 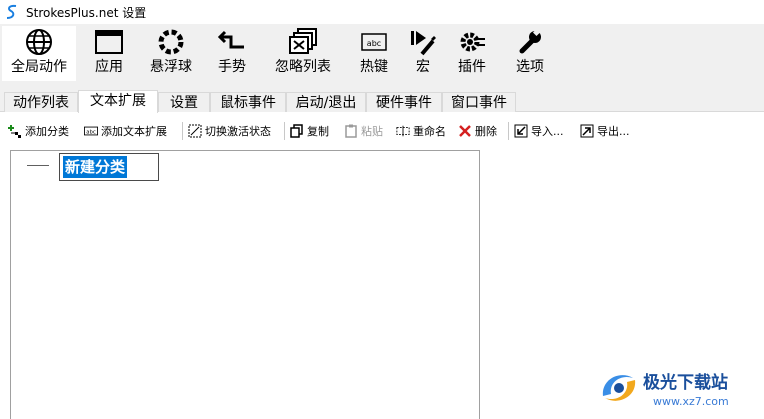 What do you see at coordinates (691, 401) in the screenshot?
I see `watermark-url: www.xz7.com` at bounding box center [691, 401].